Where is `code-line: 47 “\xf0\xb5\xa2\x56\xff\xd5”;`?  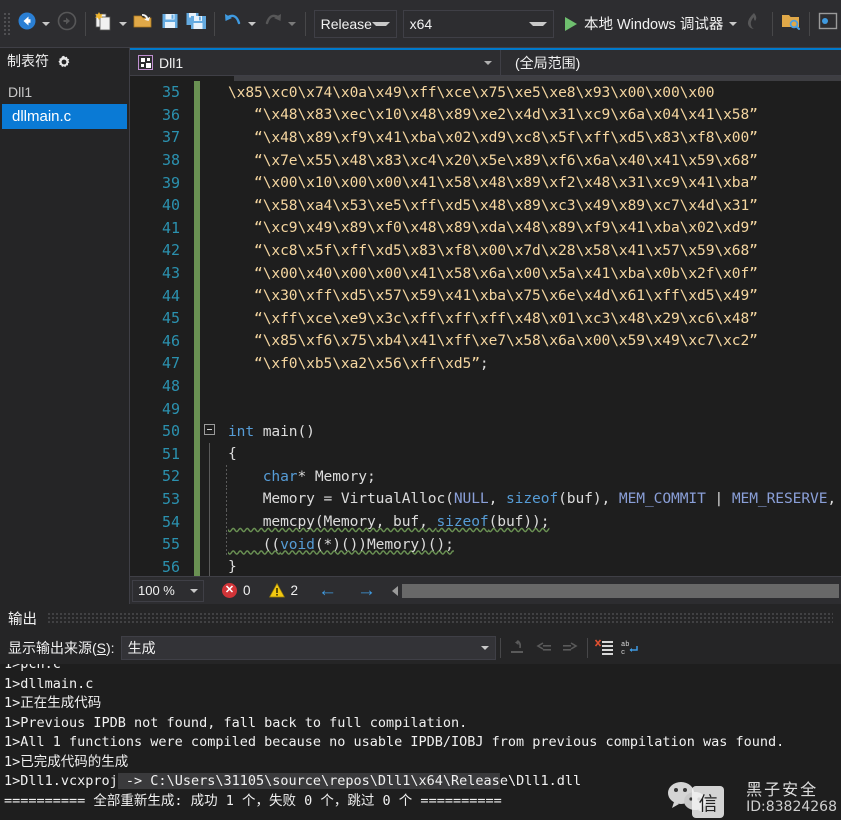
code-line: 47 “\xf0\xb5\xa2\x56\xff\xd5”; is located at coordinates (485, 363).